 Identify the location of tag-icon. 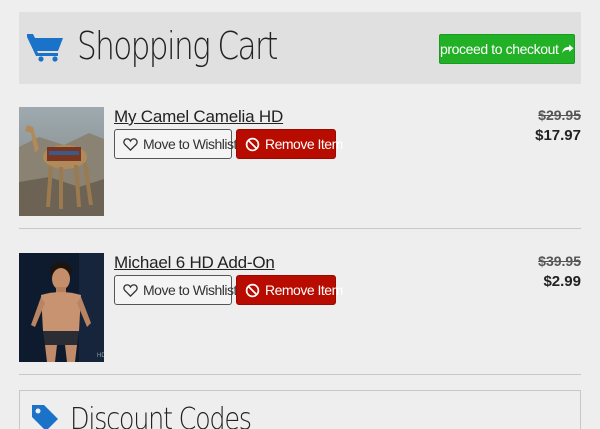
(45, 417).